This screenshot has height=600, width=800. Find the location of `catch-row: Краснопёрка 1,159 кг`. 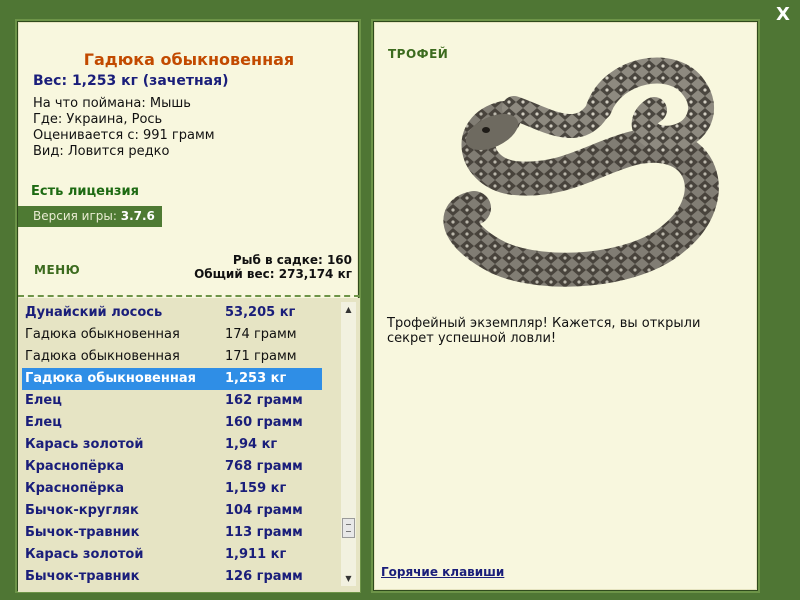

catch-row: Краснопёрка 1,159 кг is located at coordinates (172, 489).